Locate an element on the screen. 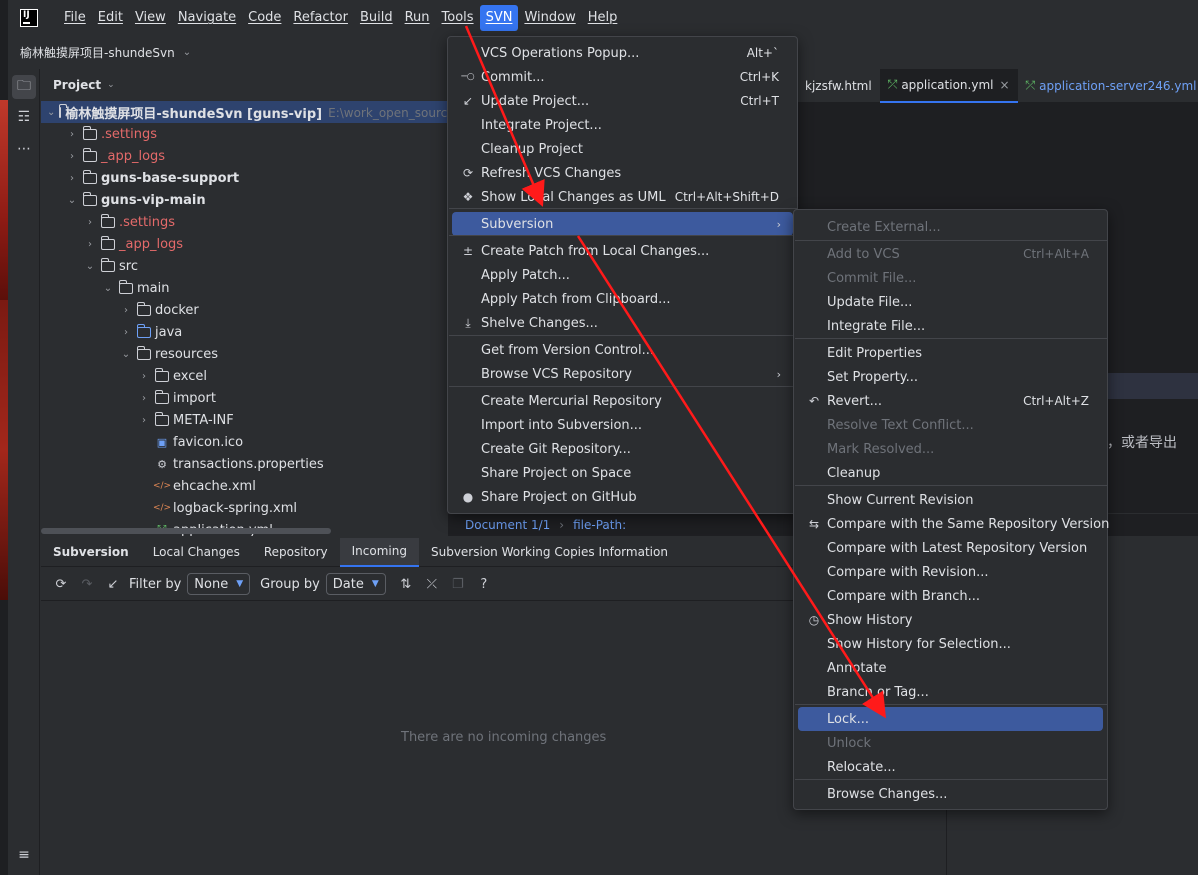  subversion-menu-unlock: Unlock is located at coordinates (950, 743).